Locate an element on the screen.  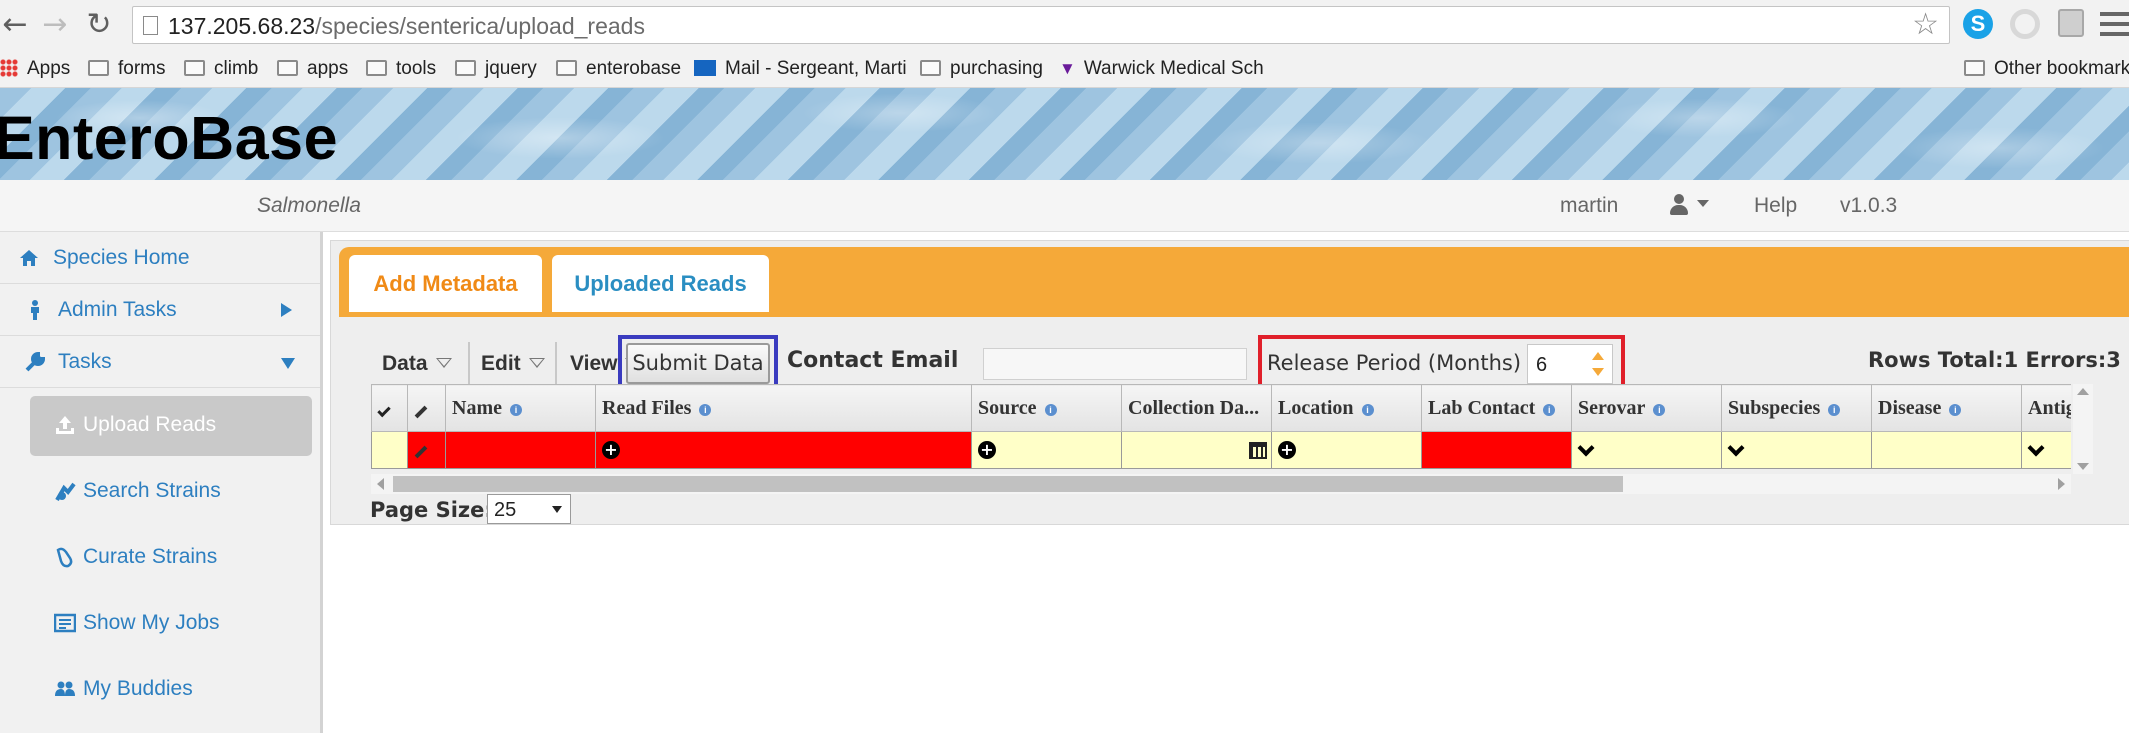
folder-icon is located at coordinates (194, 68).